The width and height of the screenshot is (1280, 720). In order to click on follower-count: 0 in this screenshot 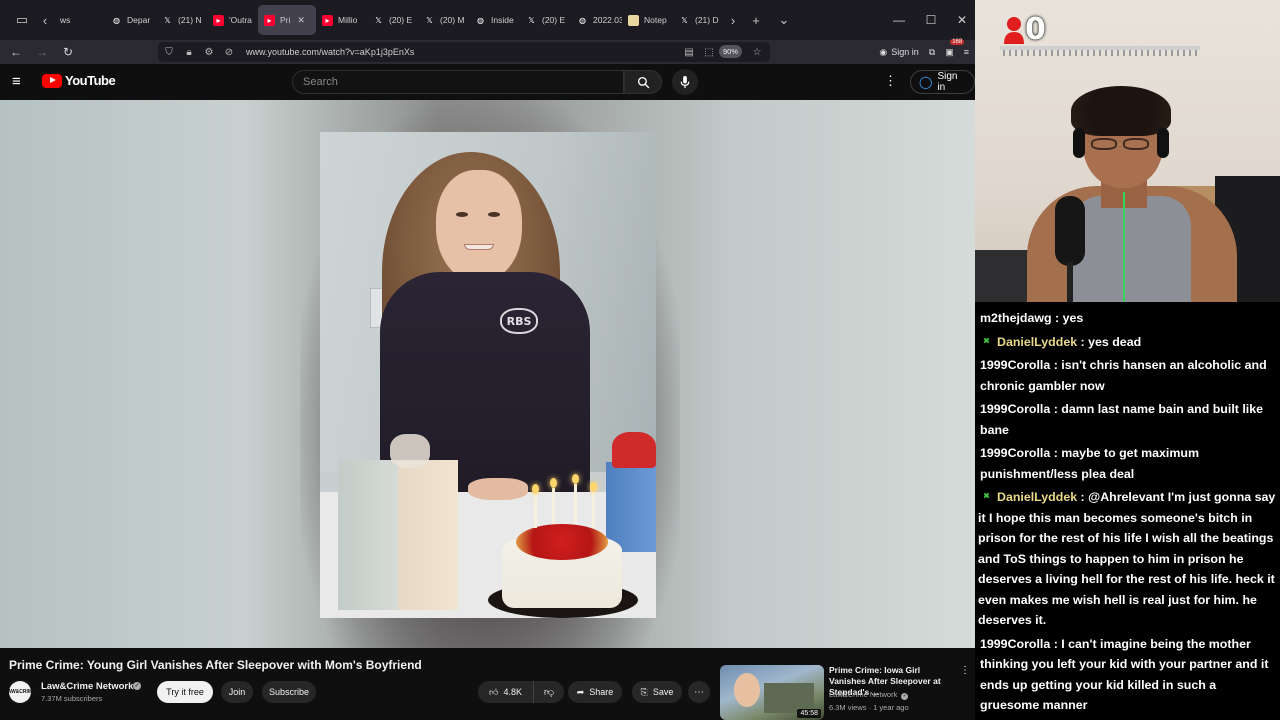, I will do `click(1035, 29)`.